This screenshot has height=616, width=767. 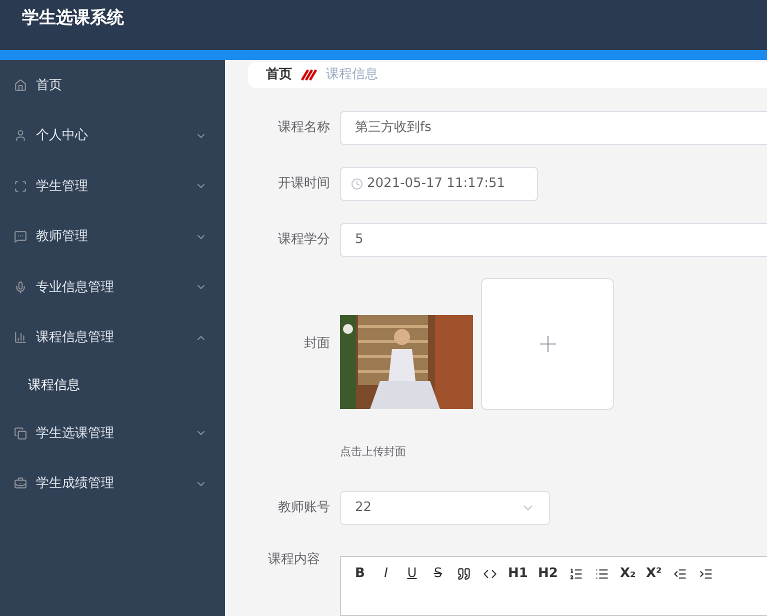 I want to click on copy-icon, so click(x=20, y=433).